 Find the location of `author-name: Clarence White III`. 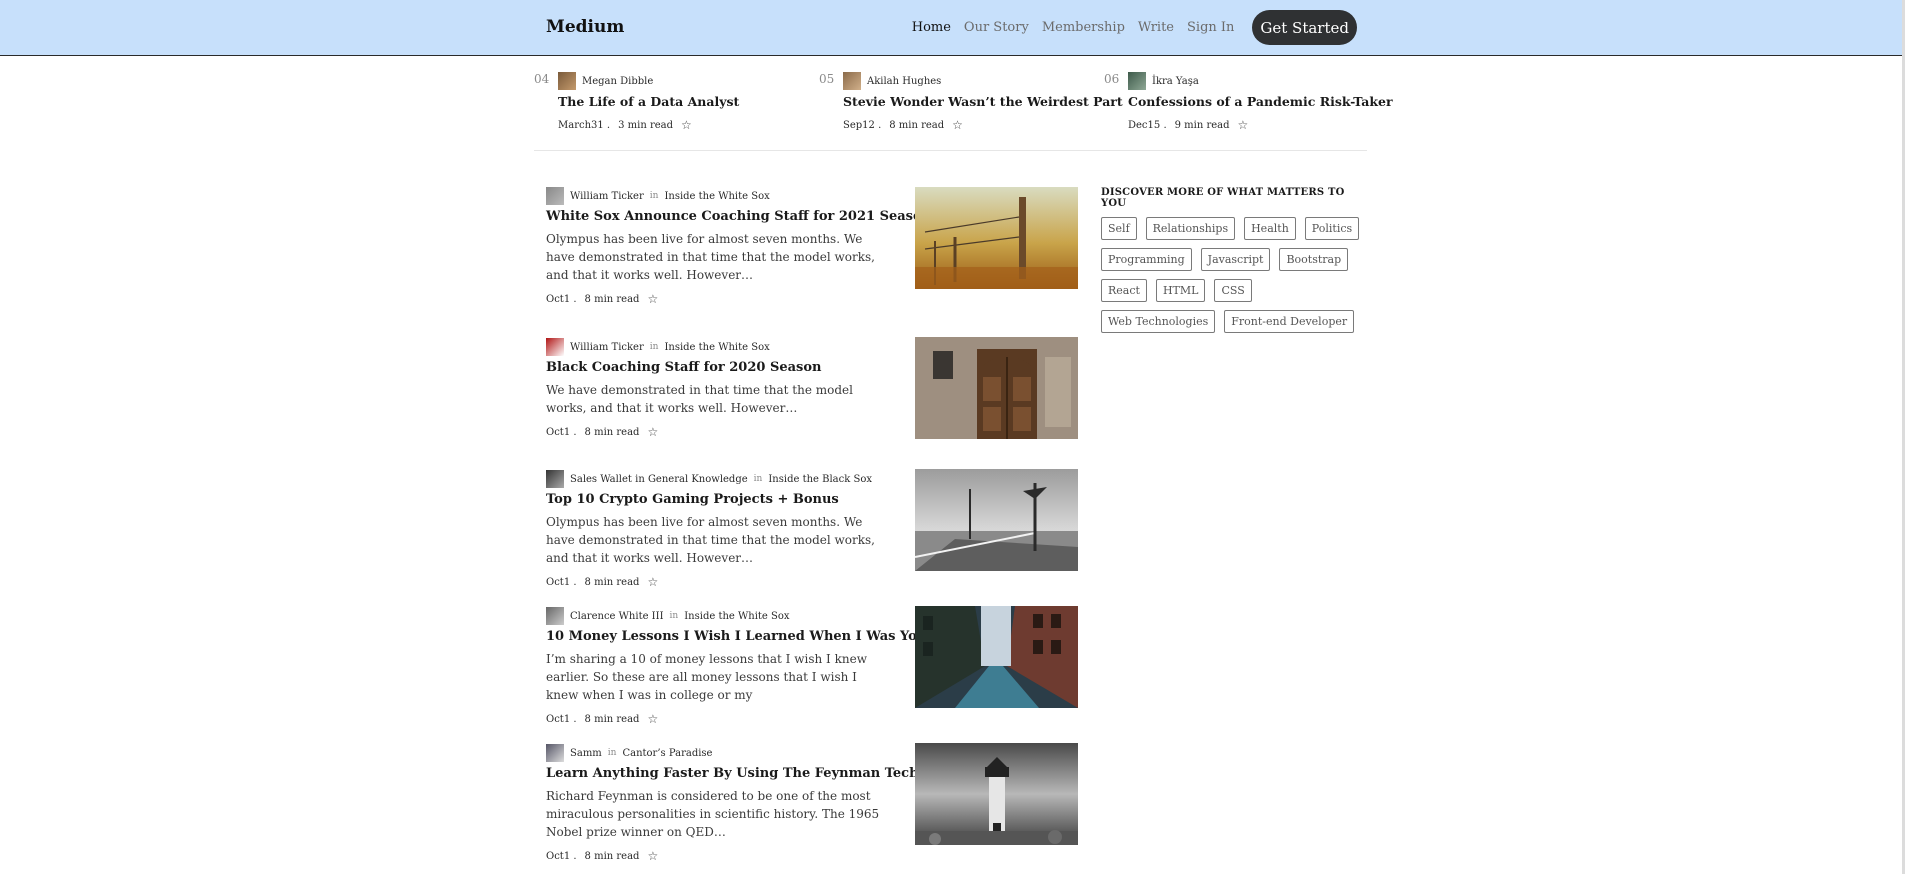

author-name: Clarence White III is located at coordinates (617, 616).